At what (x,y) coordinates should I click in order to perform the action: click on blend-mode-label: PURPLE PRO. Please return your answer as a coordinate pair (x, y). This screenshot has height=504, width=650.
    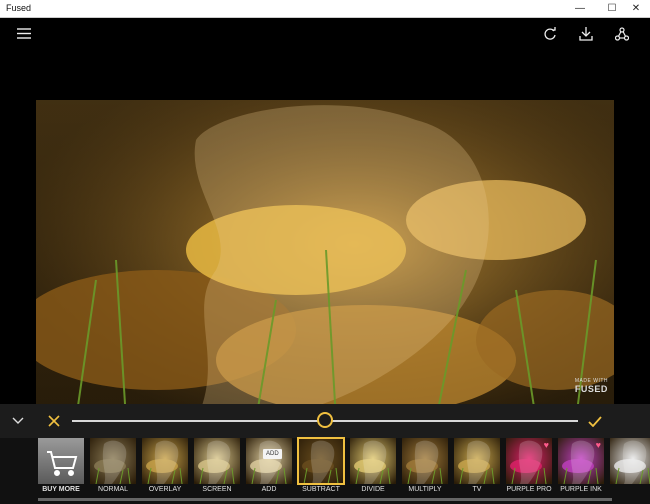
    Looking at the image, I should click on (529, 489).